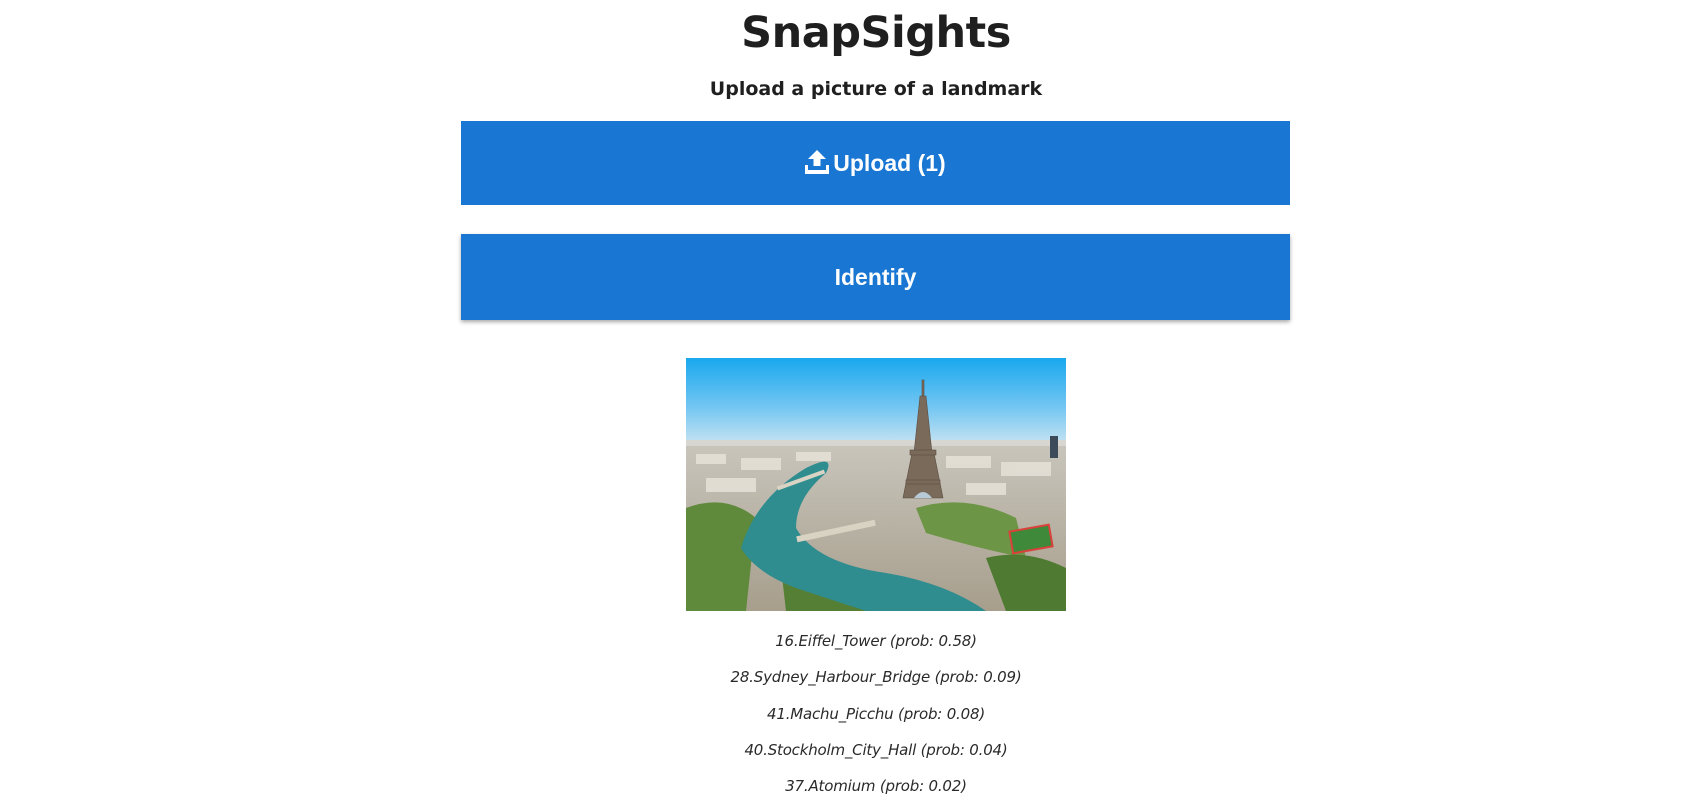 This screenshot has width=1699, height=795. I want to click on result-item: 28.Sydney_Harbour_Bridge (prob: 0.09), so click(876, 677).